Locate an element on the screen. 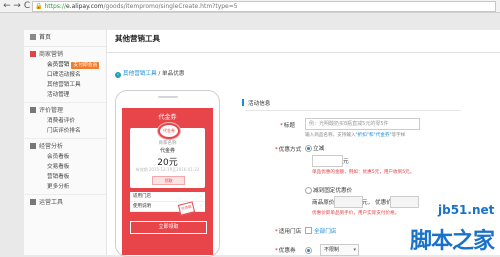  sidebar-group-reviews: 评价管理 消费者评价 门店评价排名 is located at coordinates (65, 121).